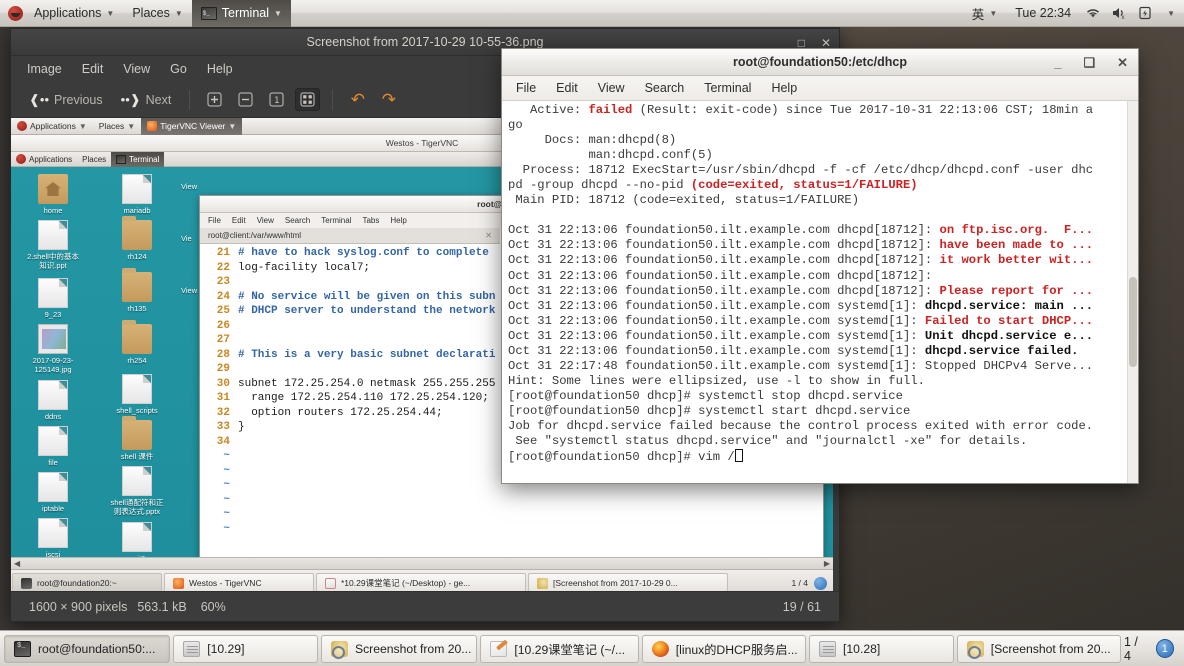 This screenshot has width=1184, height=666. What do you see at coordinates (15, 563) in the screenshot?
I see `scroll-left-arrow-icon: ◀` at bounding box center [15, 563].